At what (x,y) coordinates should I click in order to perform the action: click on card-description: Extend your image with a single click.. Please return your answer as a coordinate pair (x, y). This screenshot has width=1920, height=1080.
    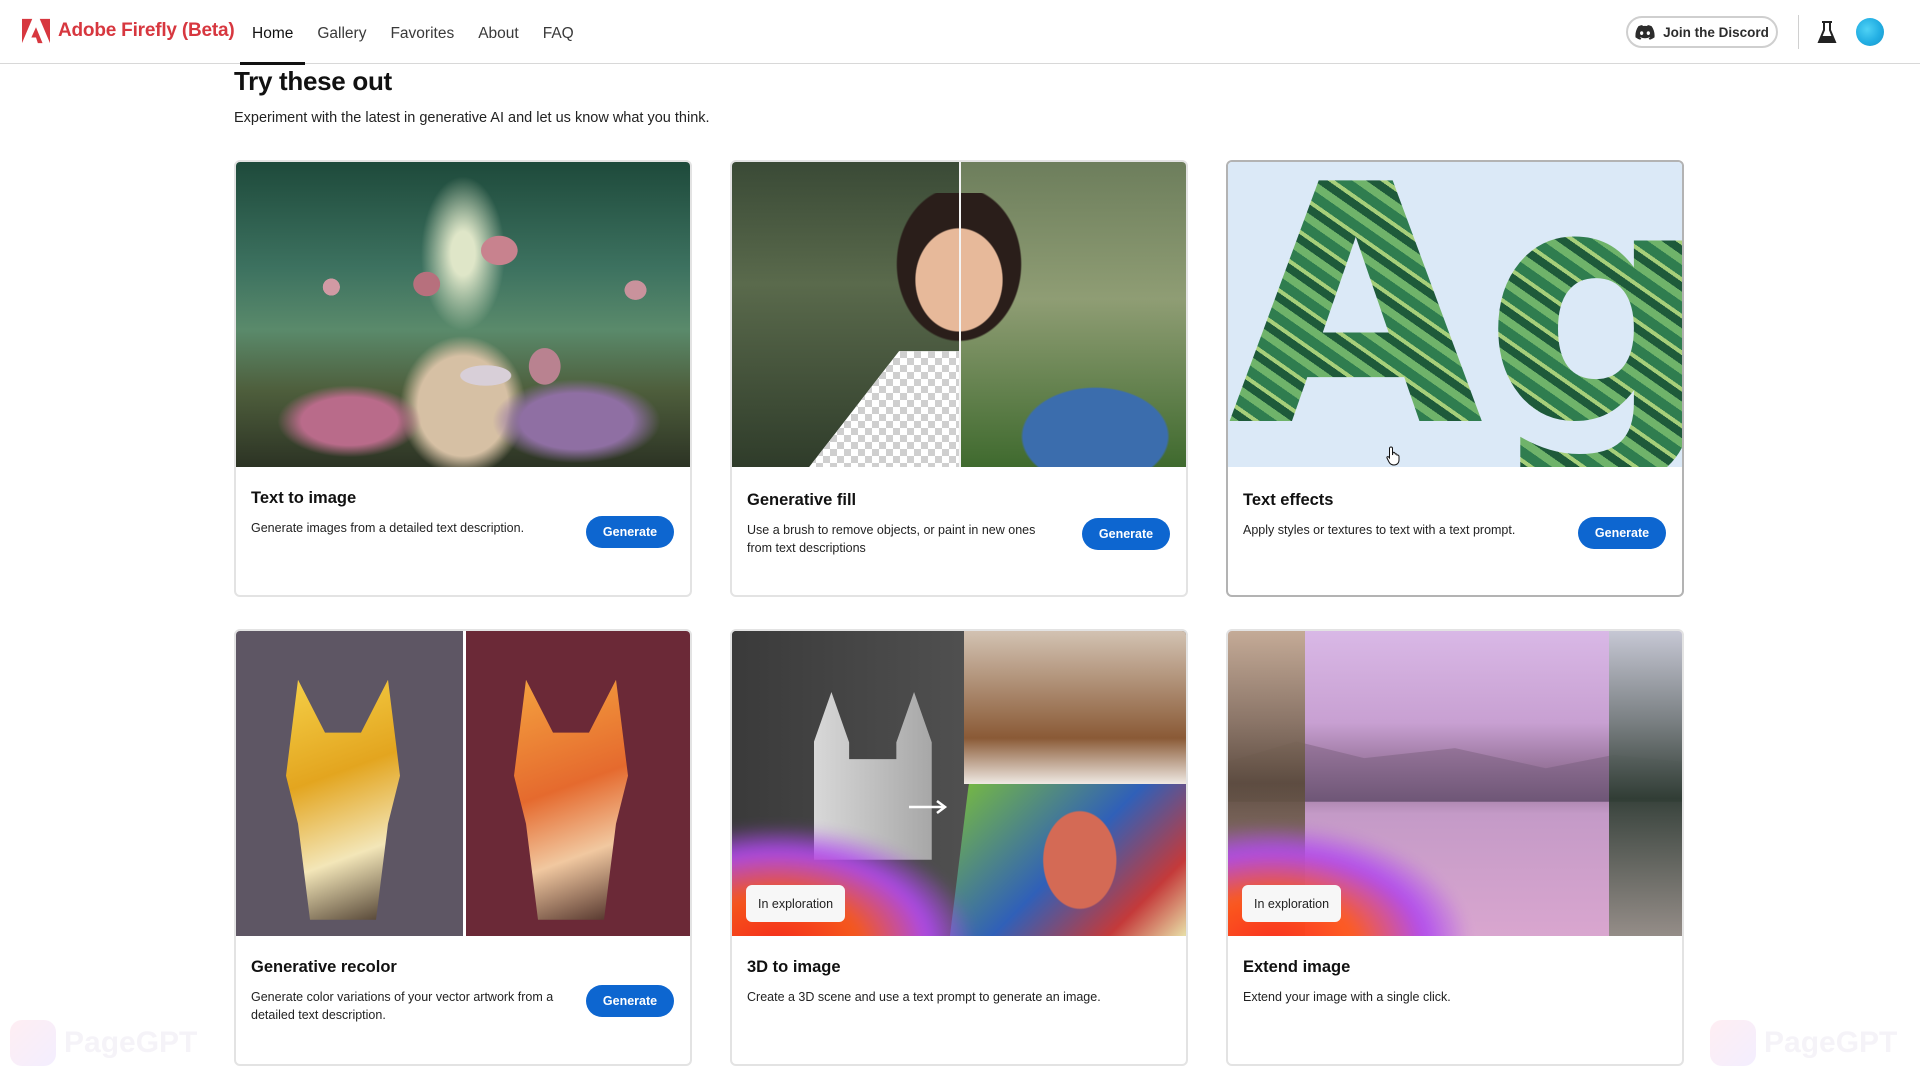
    Looking at the image, I should click on (1347, 997).